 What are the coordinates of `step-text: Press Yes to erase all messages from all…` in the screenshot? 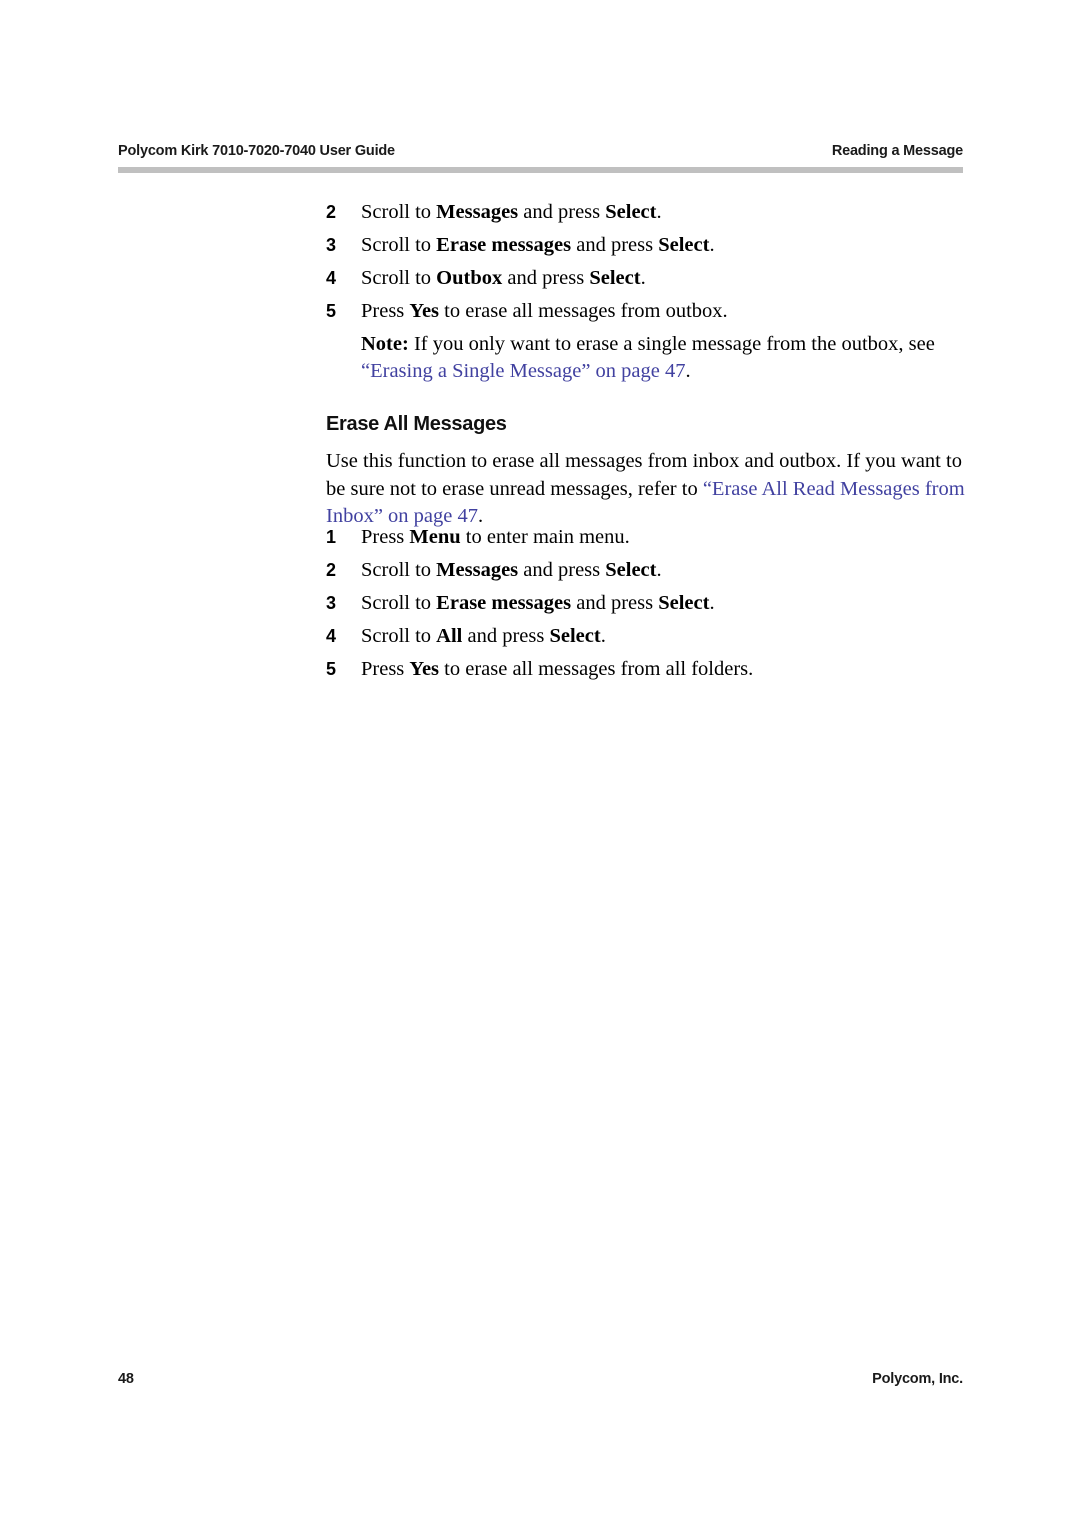 It's located at (557, 669).